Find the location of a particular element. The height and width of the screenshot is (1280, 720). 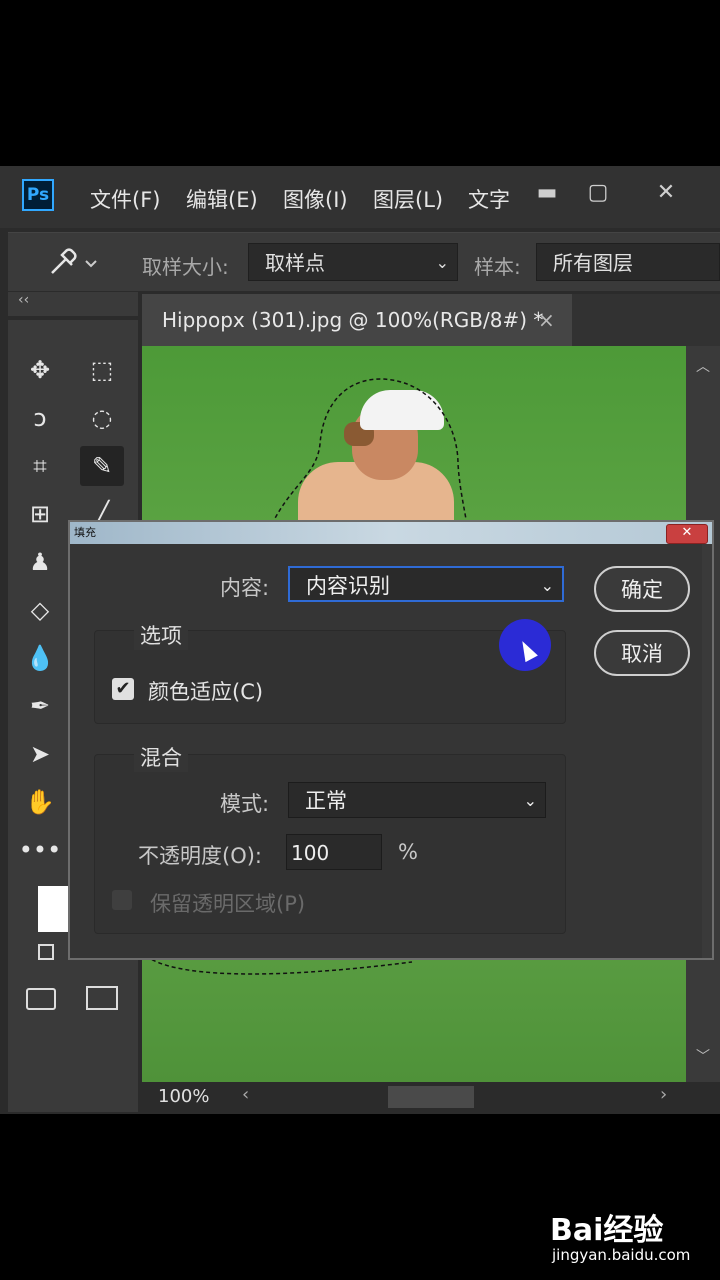

options-title: 选项 is located at coordinates (161, 635).